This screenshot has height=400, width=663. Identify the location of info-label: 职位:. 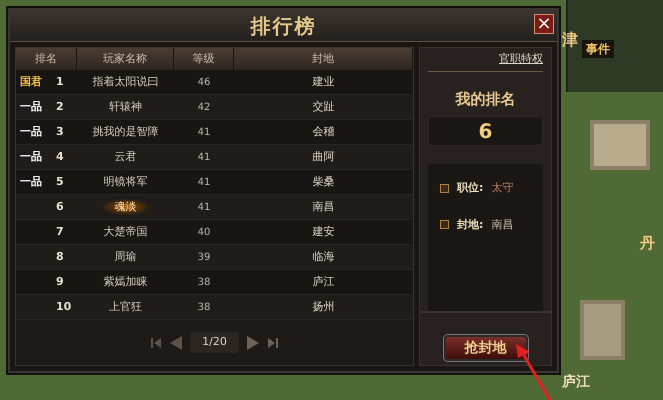
(470, 188).